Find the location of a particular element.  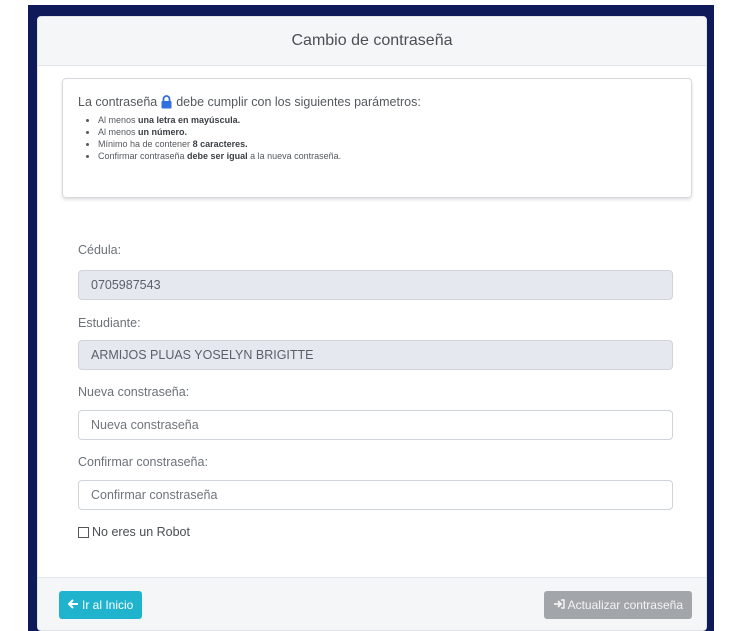

arrow-left-icon is located at coordinates (73, 605).